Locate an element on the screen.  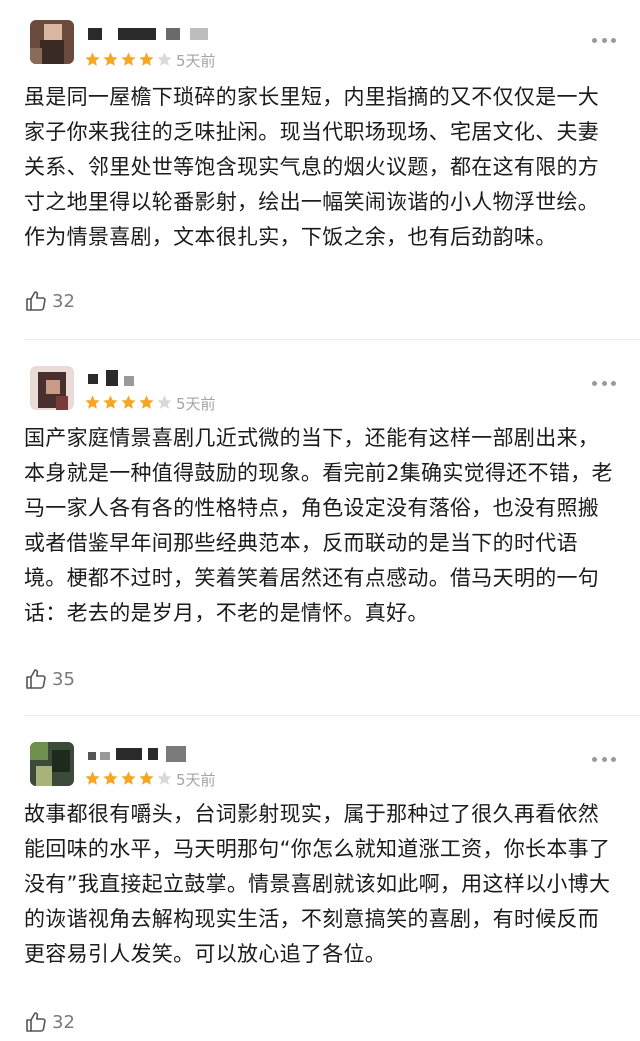
like-count: 35 is located at coordinates (63, 679).